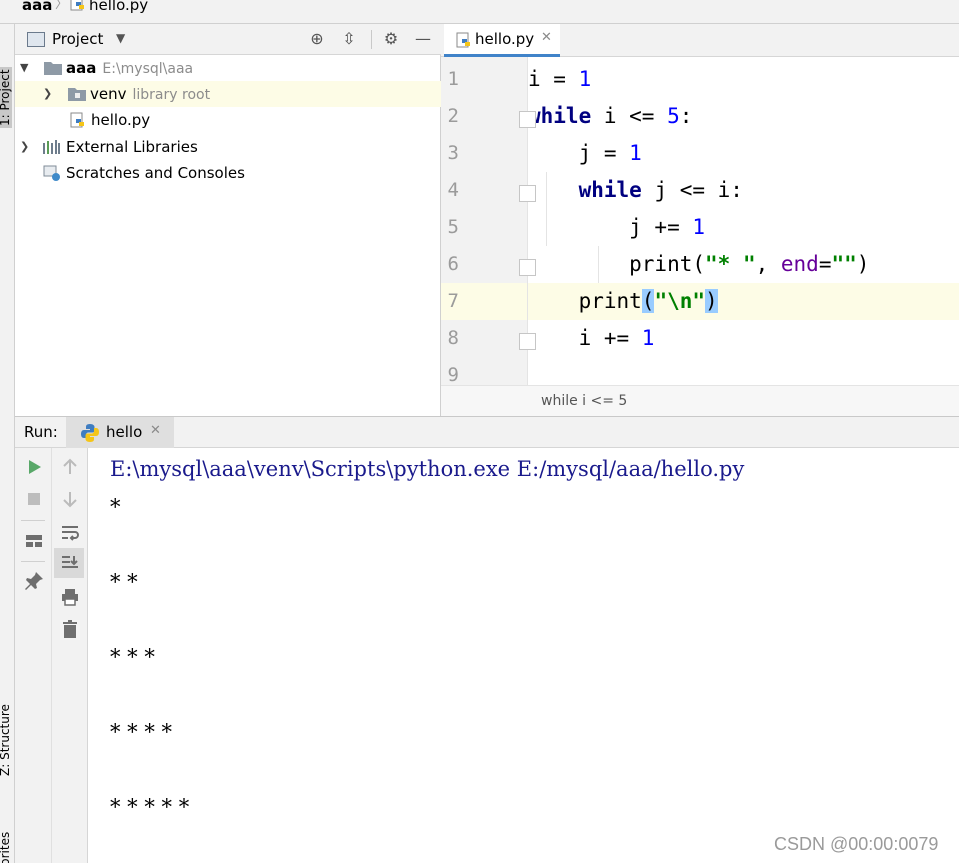 This screenshot has height=863, width=959. I want to click on project-view-title: Project, so click(77, 39).